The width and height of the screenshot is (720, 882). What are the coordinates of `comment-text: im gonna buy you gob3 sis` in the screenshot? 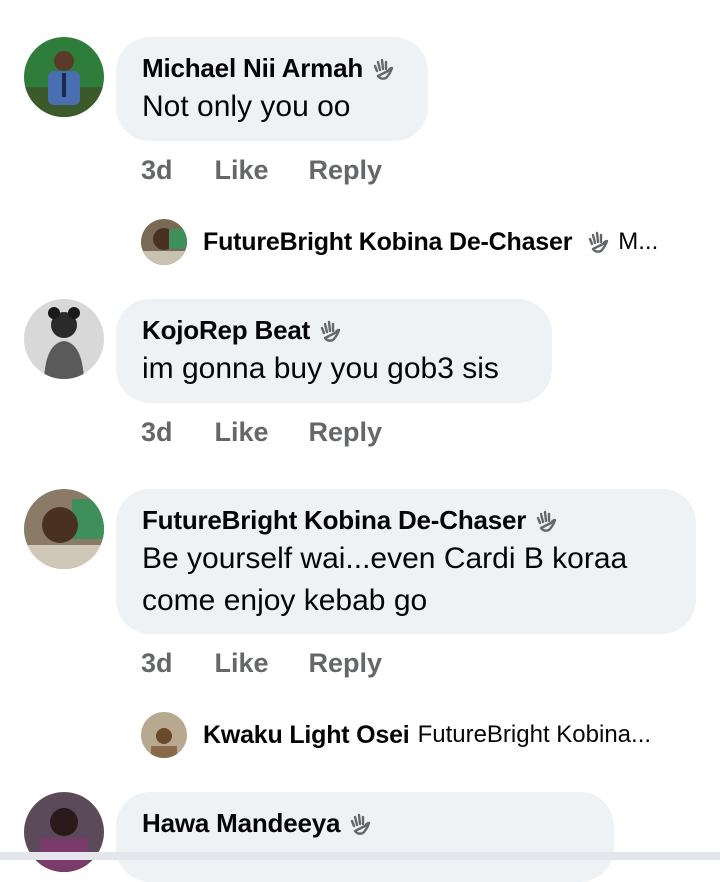 It's located at (320, 368).